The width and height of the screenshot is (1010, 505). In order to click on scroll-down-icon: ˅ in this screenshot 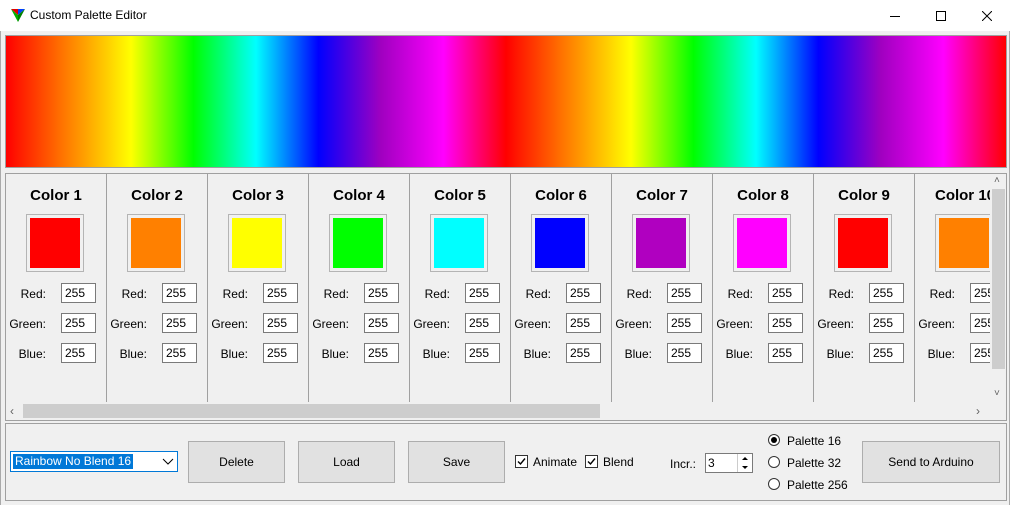, I will do `click(997, 393)`.